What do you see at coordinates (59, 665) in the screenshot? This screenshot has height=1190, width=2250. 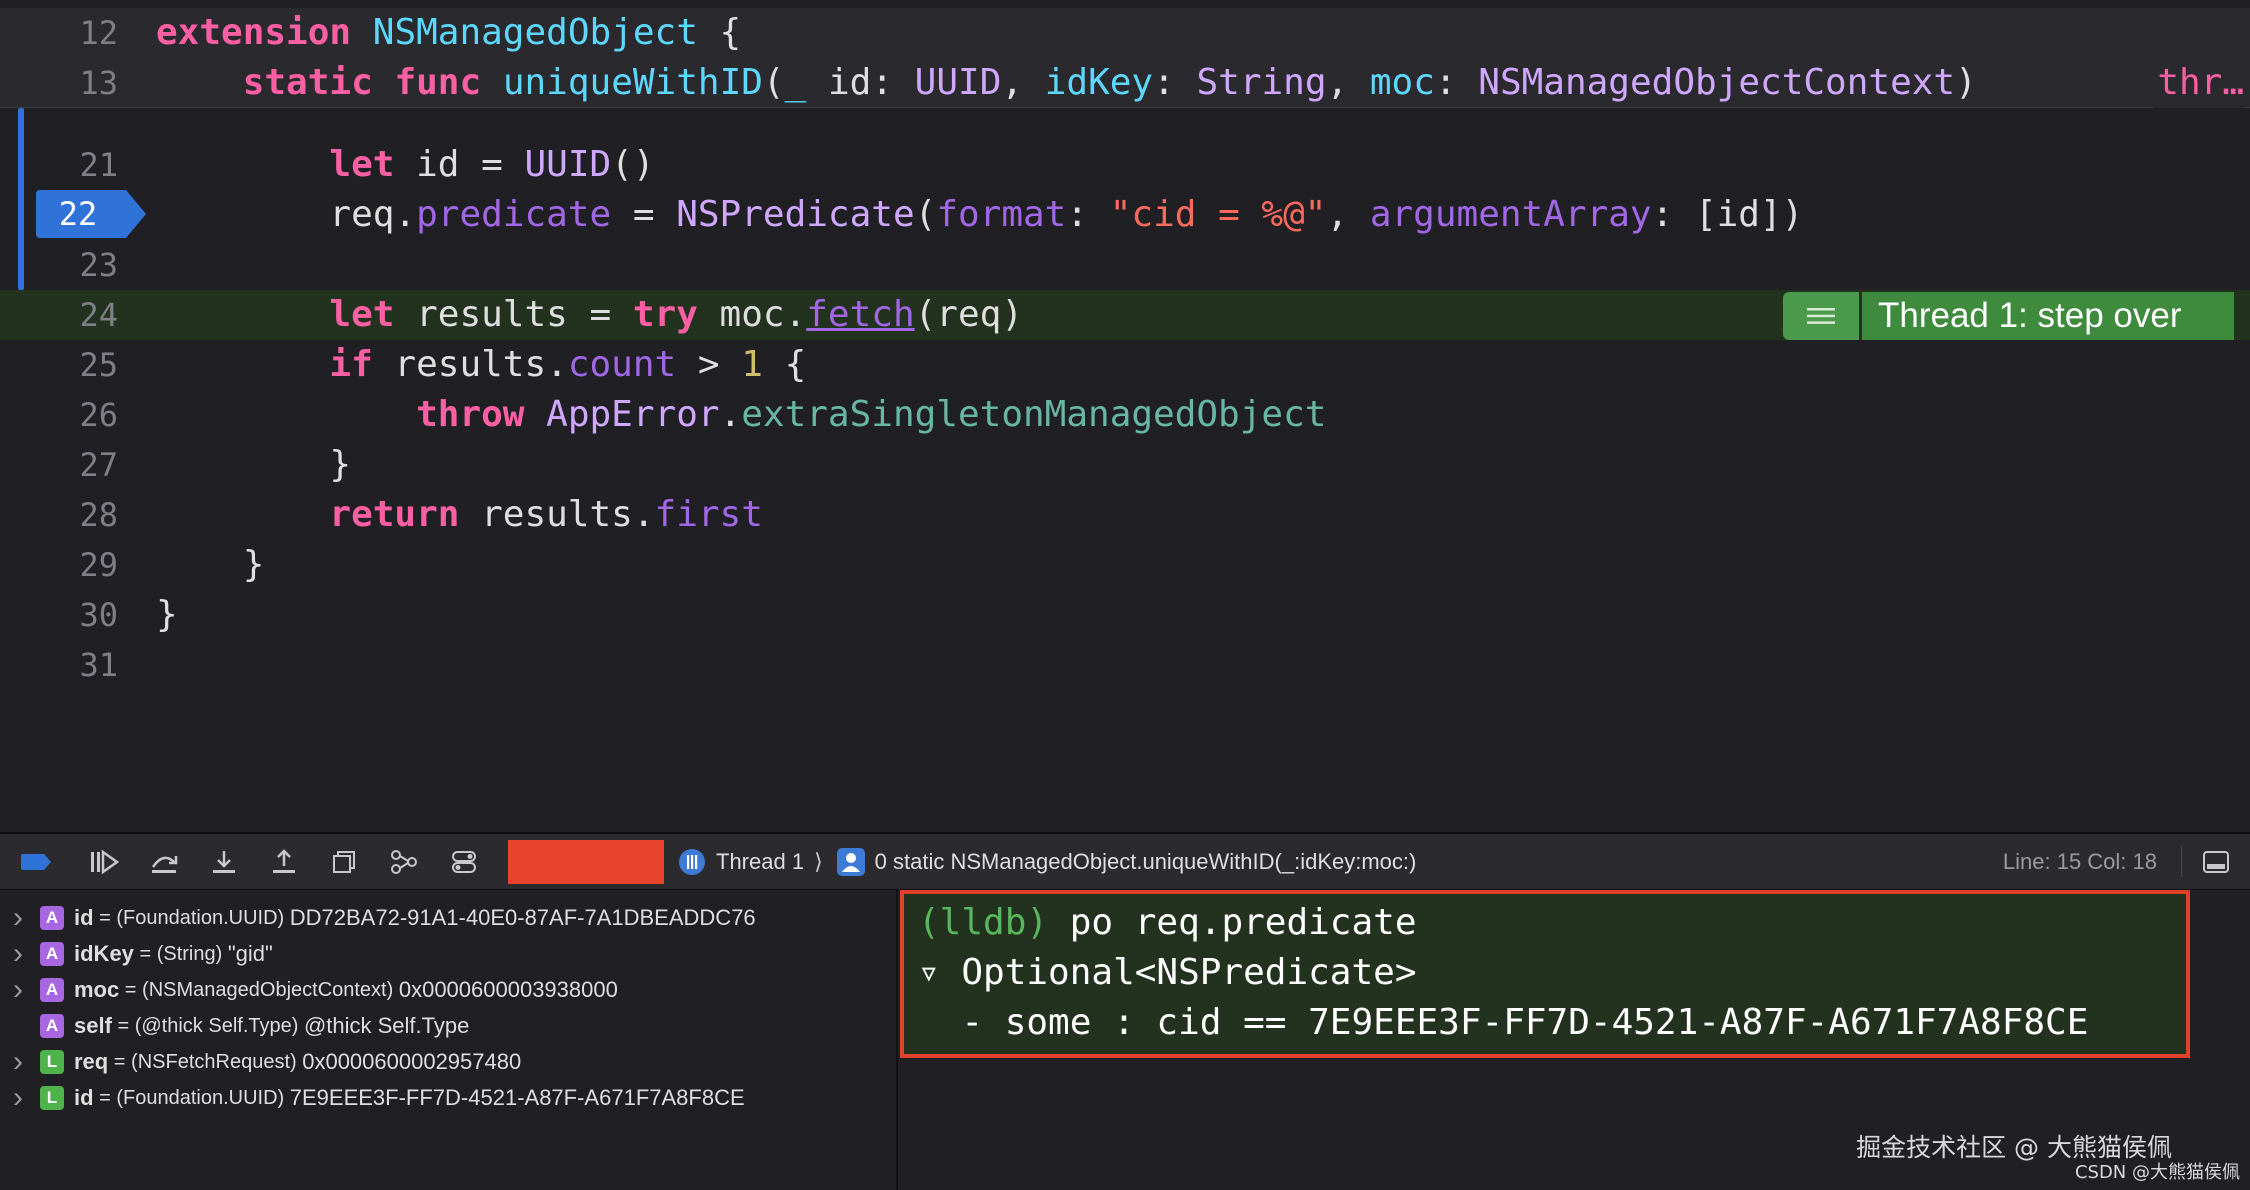 I see `line-number: 31` at bounding box center [59, 665].